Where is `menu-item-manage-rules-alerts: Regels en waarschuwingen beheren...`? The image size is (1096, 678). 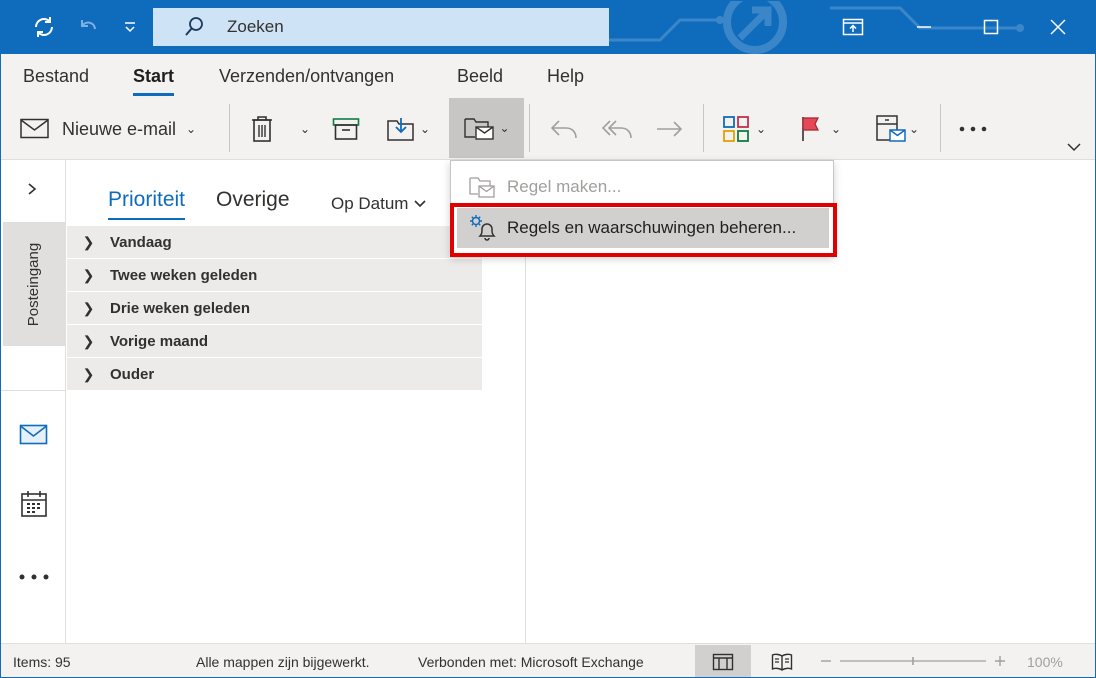 menu-item-manage-rules-alerts: Regels en waarschuwingen beheren... is located at coordinates (643, 228).